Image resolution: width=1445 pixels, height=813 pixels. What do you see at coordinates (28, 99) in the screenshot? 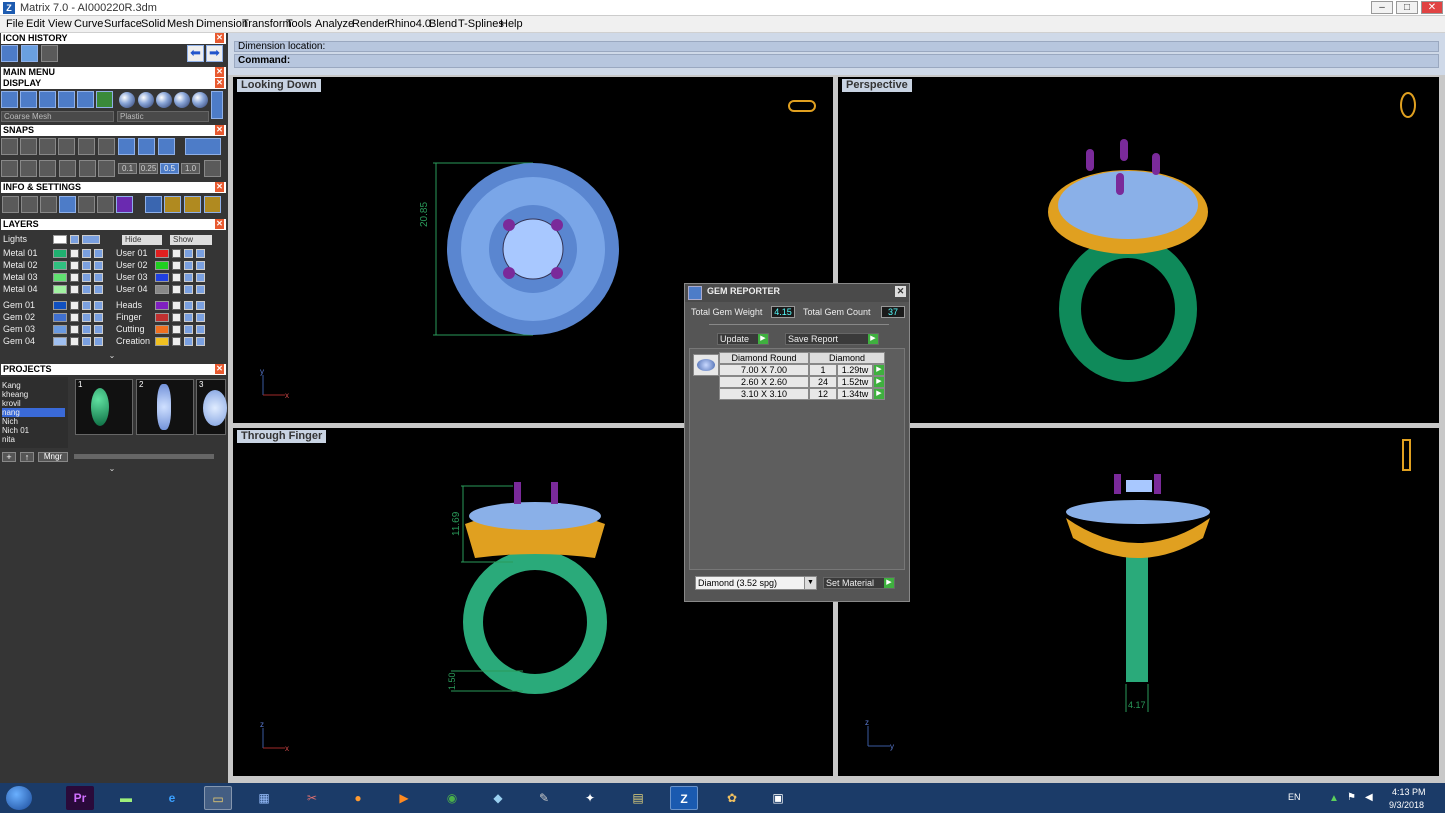
I see `shade-icon` at bounding box center [28, 99].